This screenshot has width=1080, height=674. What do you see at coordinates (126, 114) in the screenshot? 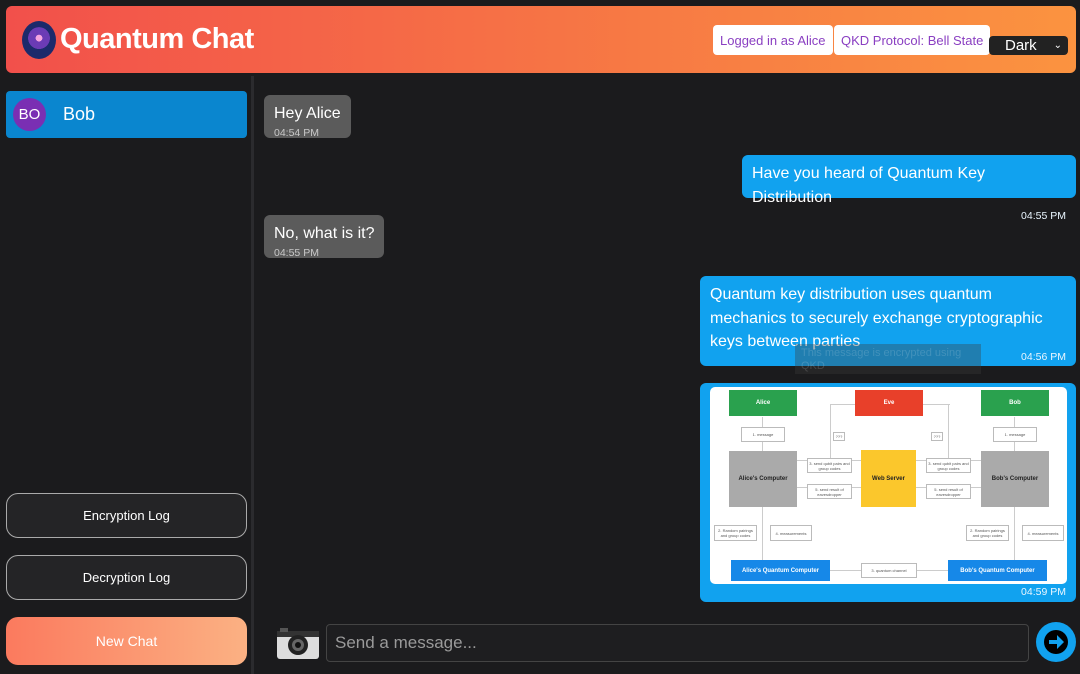
I see `contact-item-bob: BO Bob` at bounding box center [126, 114].